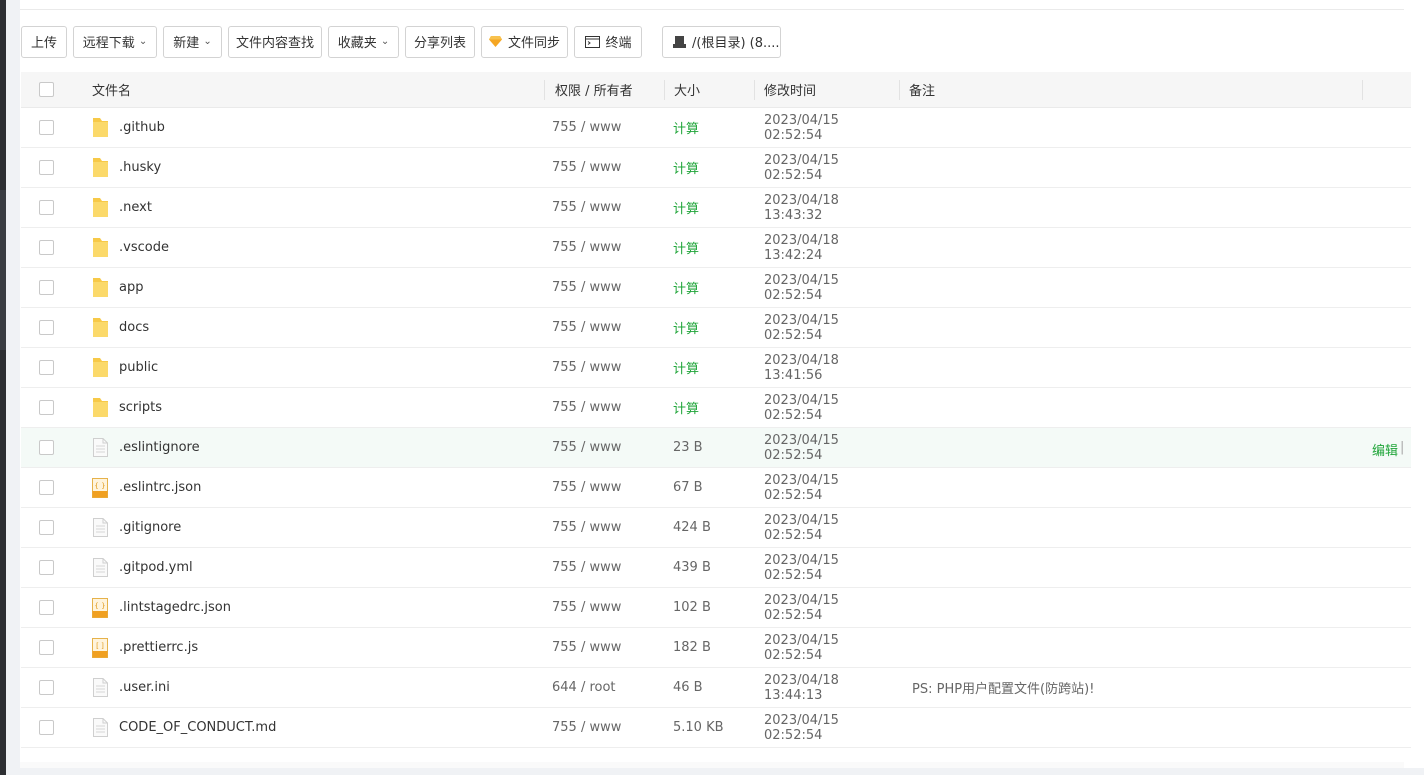  I want to click on terminal-label: 终端, so click(618, 43).